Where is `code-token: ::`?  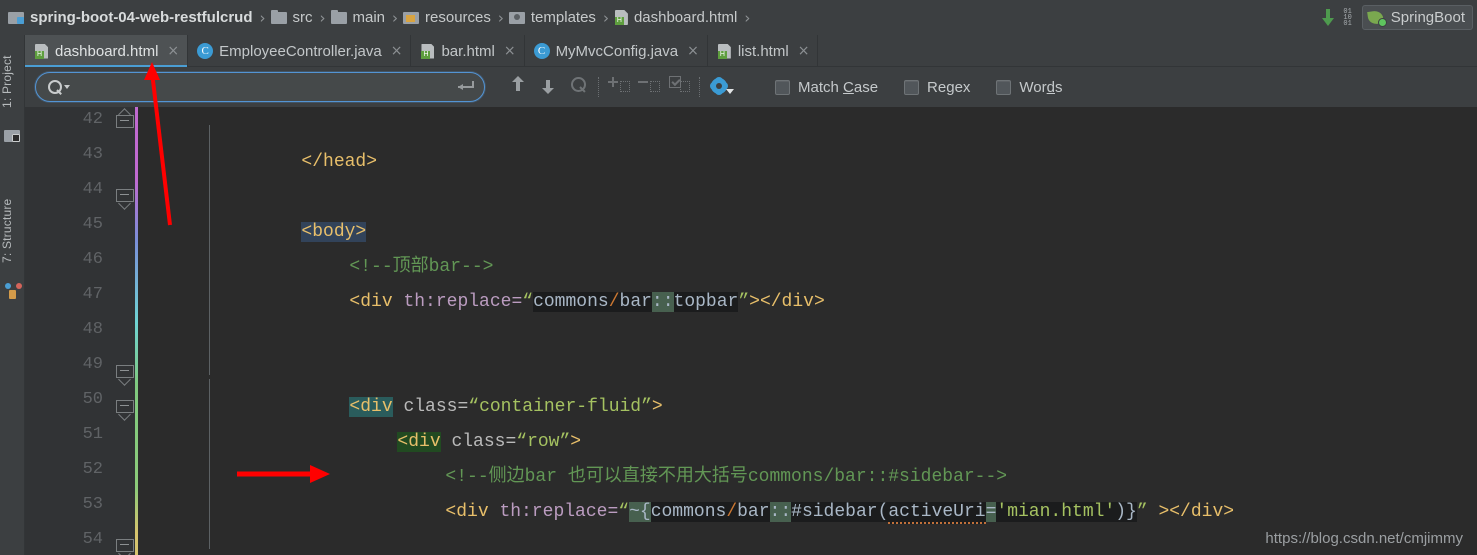 code-token: :: is located at coordinates (662, 302).